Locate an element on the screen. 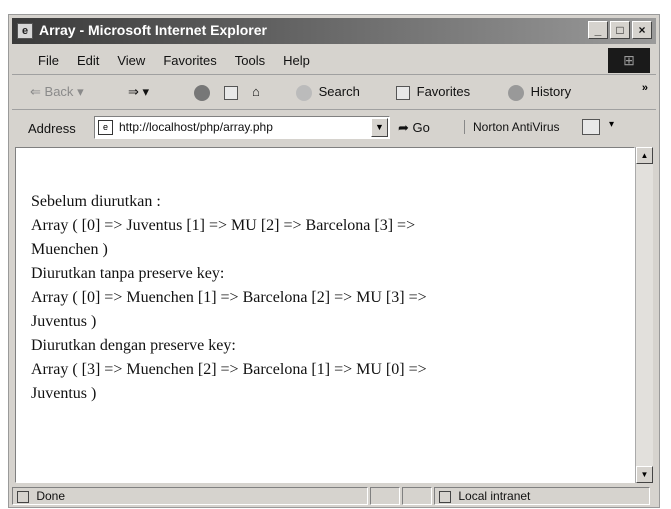 This screenshot has width=671, height=509. search-icon is located at coordinates (304, 92).